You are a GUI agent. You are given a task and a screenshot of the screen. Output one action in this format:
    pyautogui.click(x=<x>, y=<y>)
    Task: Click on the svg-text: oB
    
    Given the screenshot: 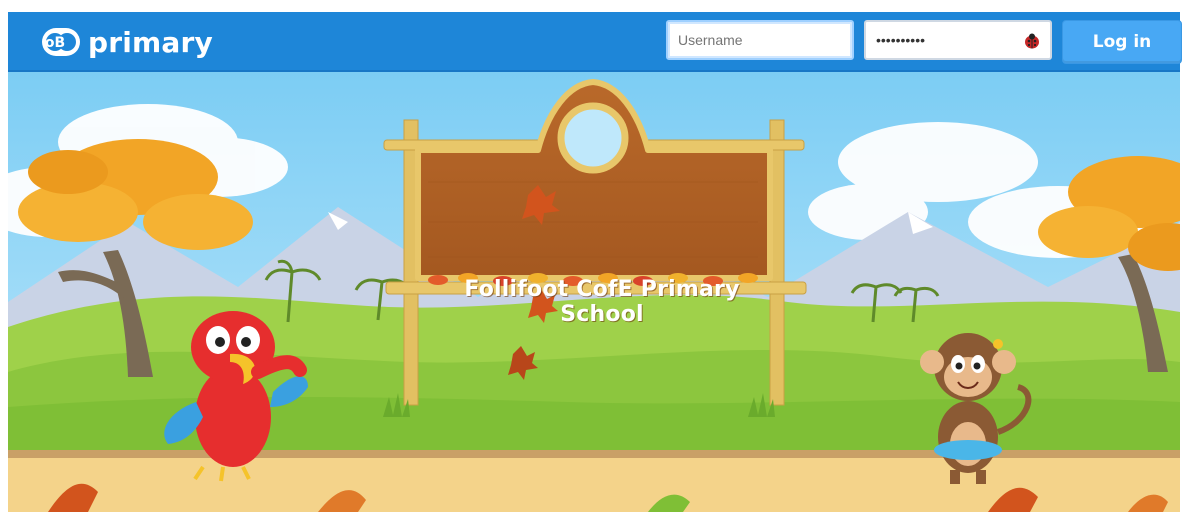 What is the action you would take?
    pyautogui.click(x=55, y=43)
    